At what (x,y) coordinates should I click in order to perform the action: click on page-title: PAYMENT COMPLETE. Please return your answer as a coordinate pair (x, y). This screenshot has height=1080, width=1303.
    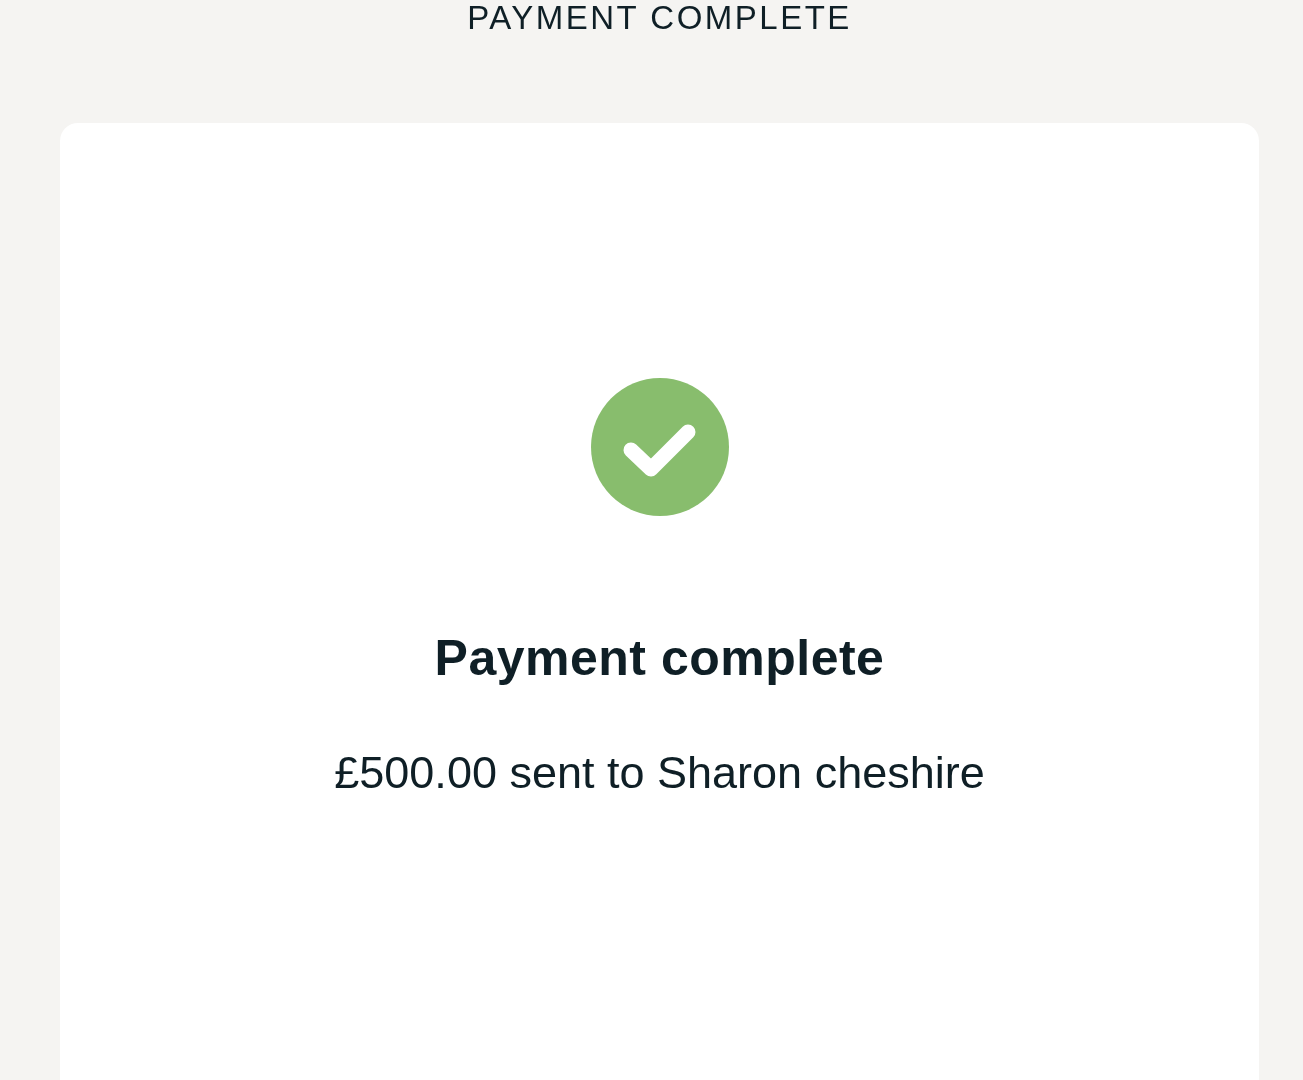
    Looking at the image, I should click on (659, 18).